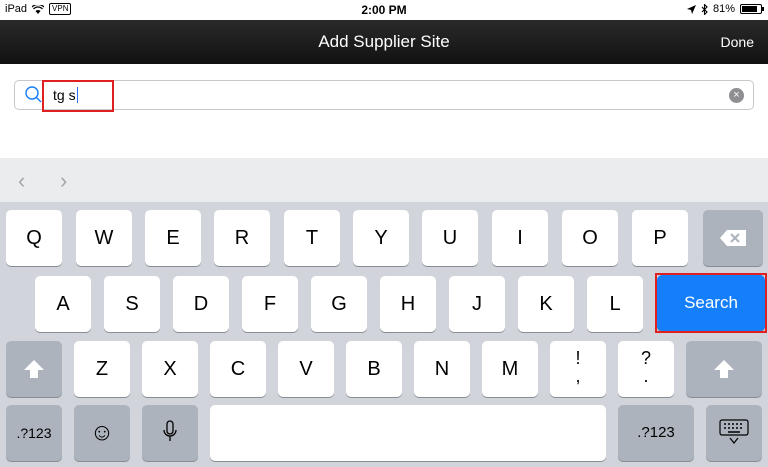 This screenshot has height=467, width=768. Describe the element at coordinates (34, 433) in the screenshot. I see `numbers-left-key: .?123` at that location.